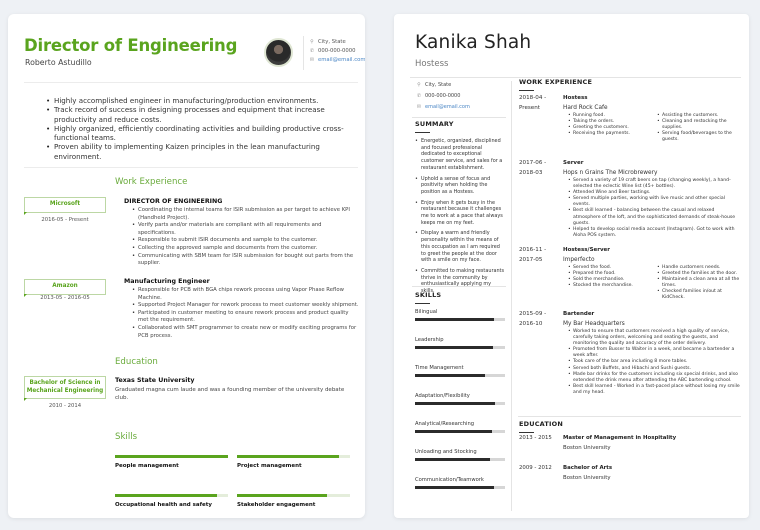 This screenshot has width=760, height=530. What do you see at coordinates (585, 107) in the screenshot?
I see `job-company: Hard Rock Cafe` at bounding box center [585, 107].